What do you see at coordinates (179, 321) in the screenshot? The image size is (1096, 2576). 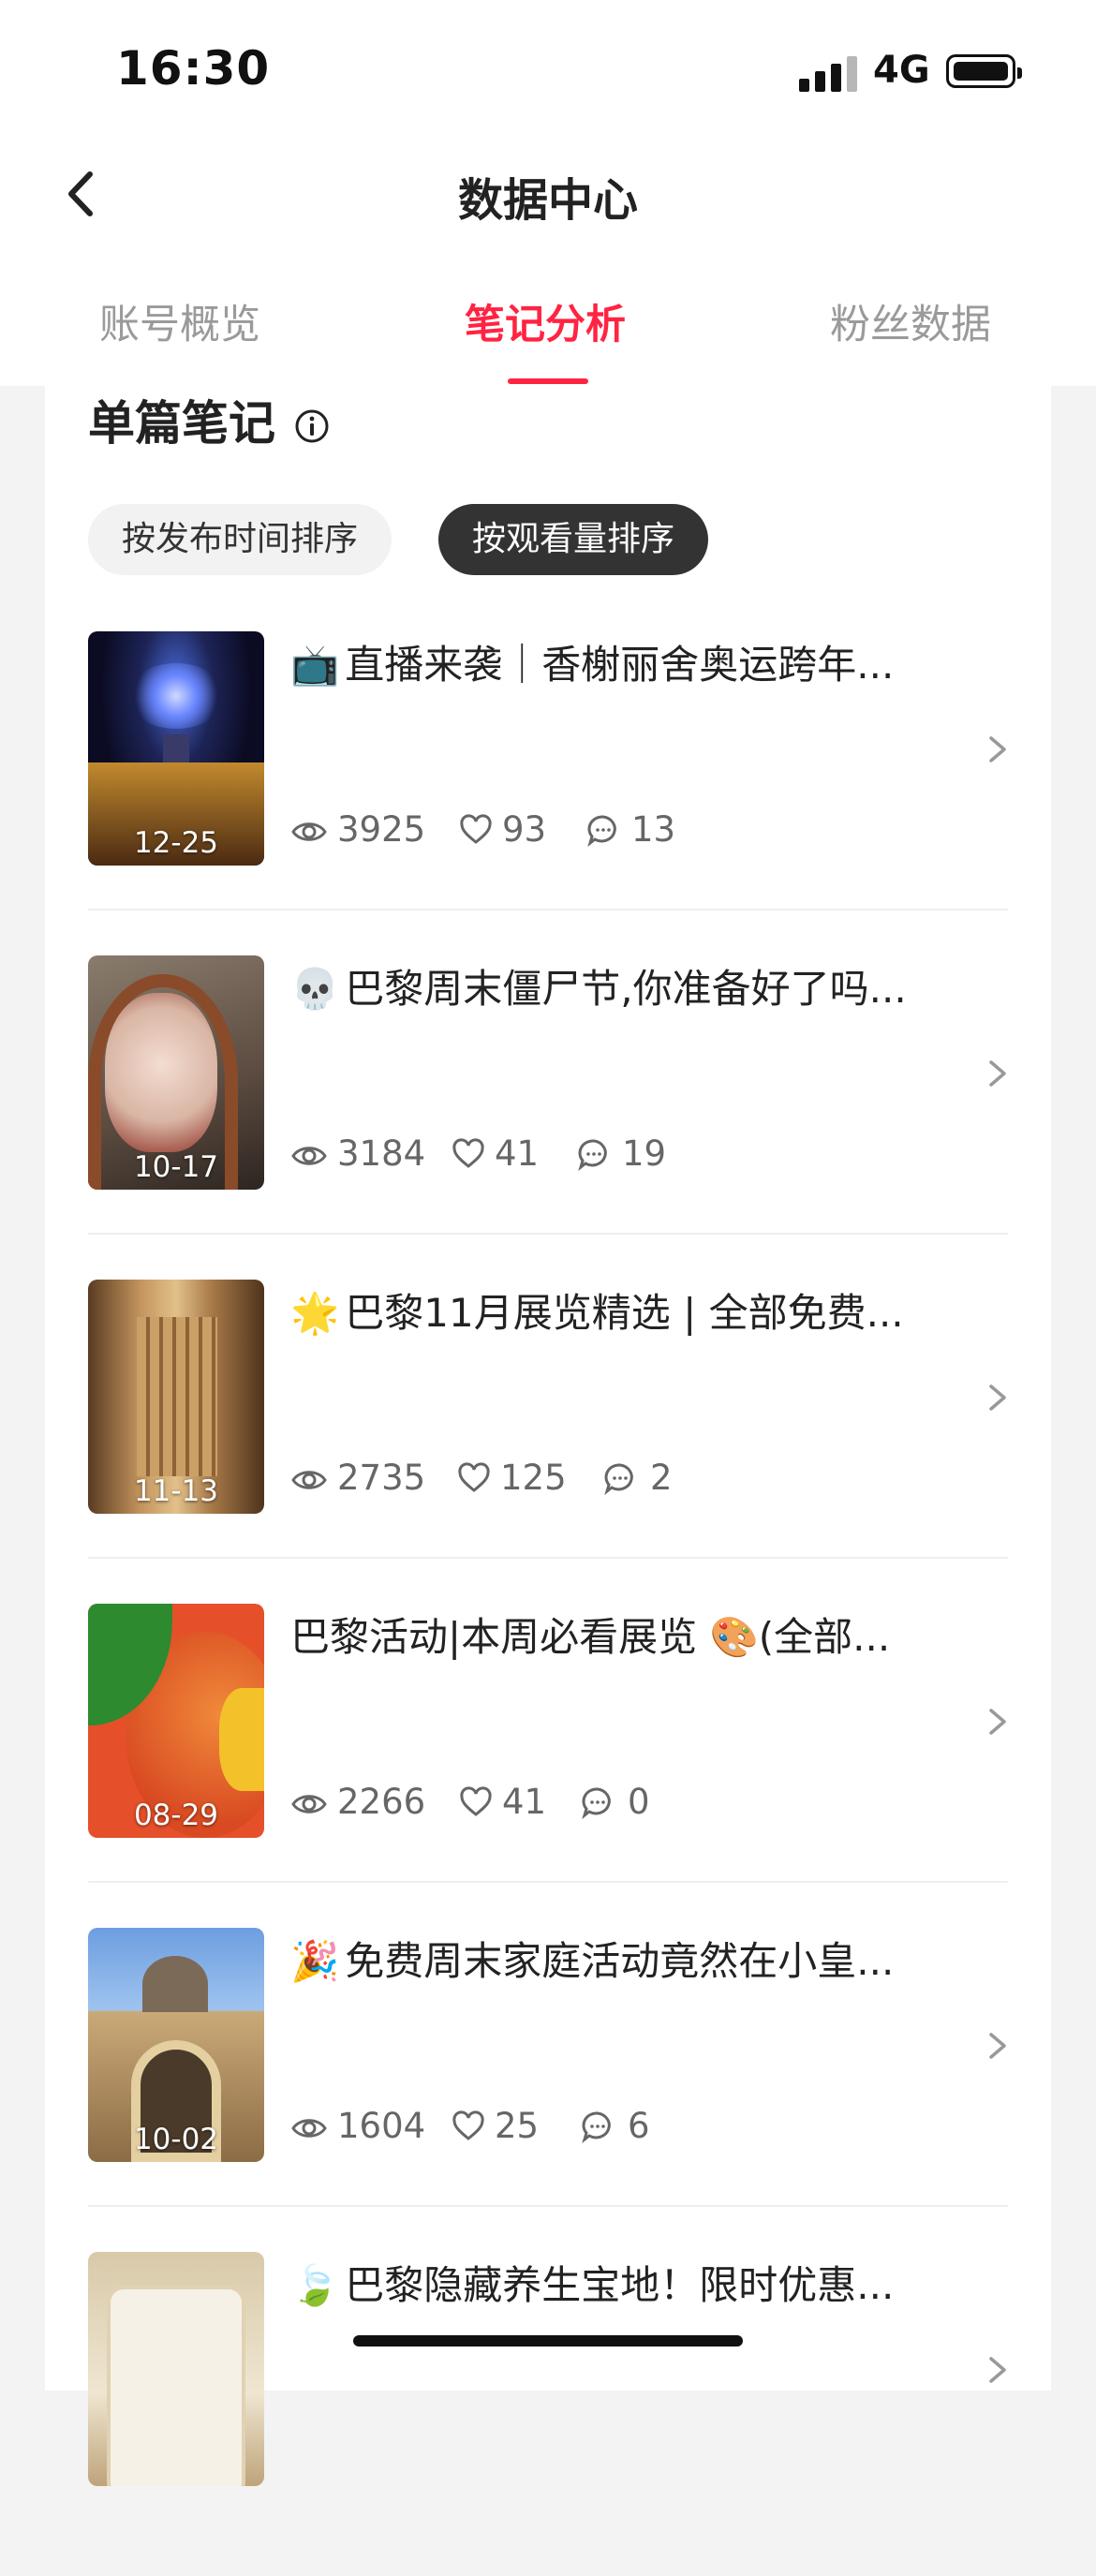 I see `tab-account-overview: 账号概览` at bounding box center [179, 321].